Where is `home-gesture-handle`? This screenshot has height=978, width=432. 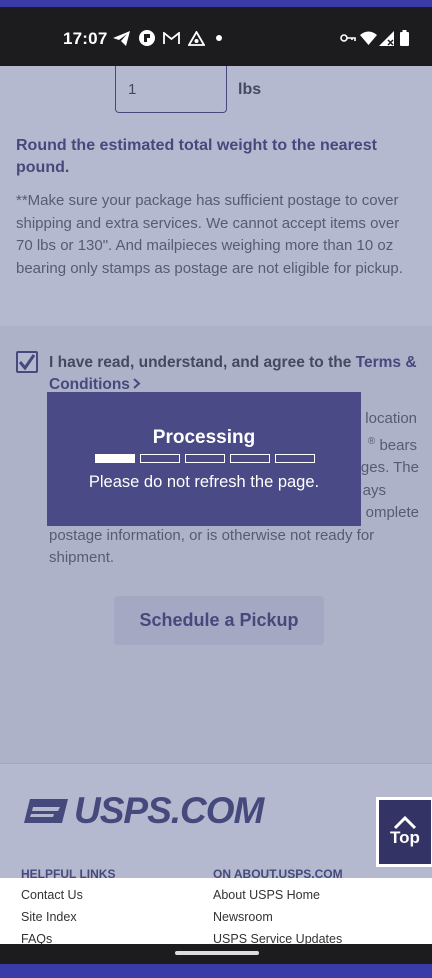 home-gesture-handle is located at coordinates (217, 953).